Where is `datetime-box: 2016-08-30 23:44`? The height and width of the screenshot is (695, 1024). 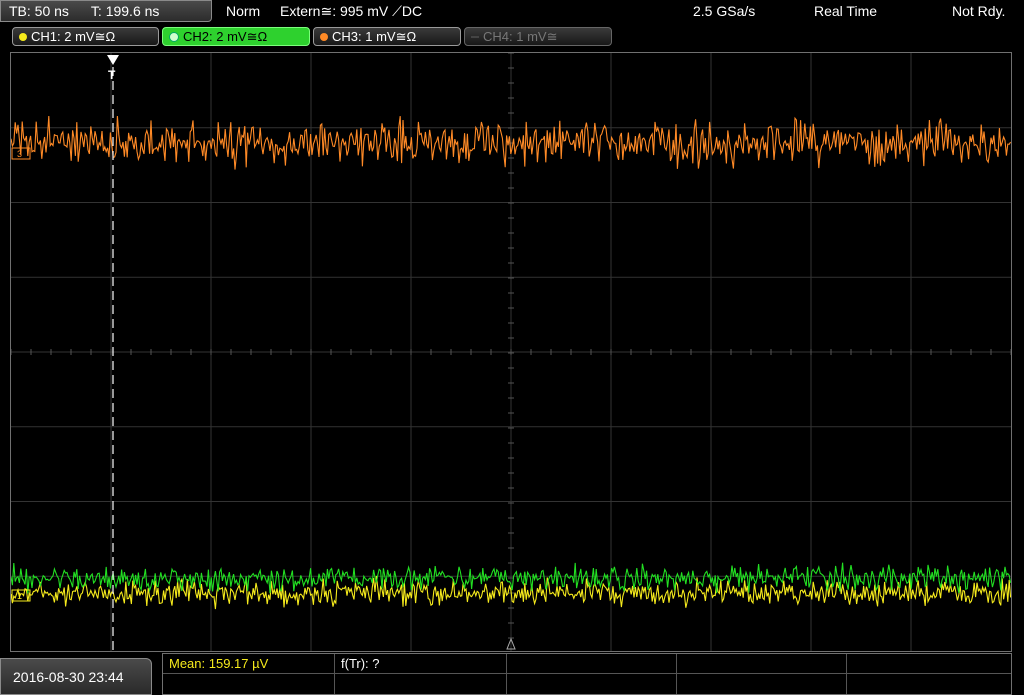 datetime-box: 2016-08-30 23:44 is located at coordinates (76, 676).